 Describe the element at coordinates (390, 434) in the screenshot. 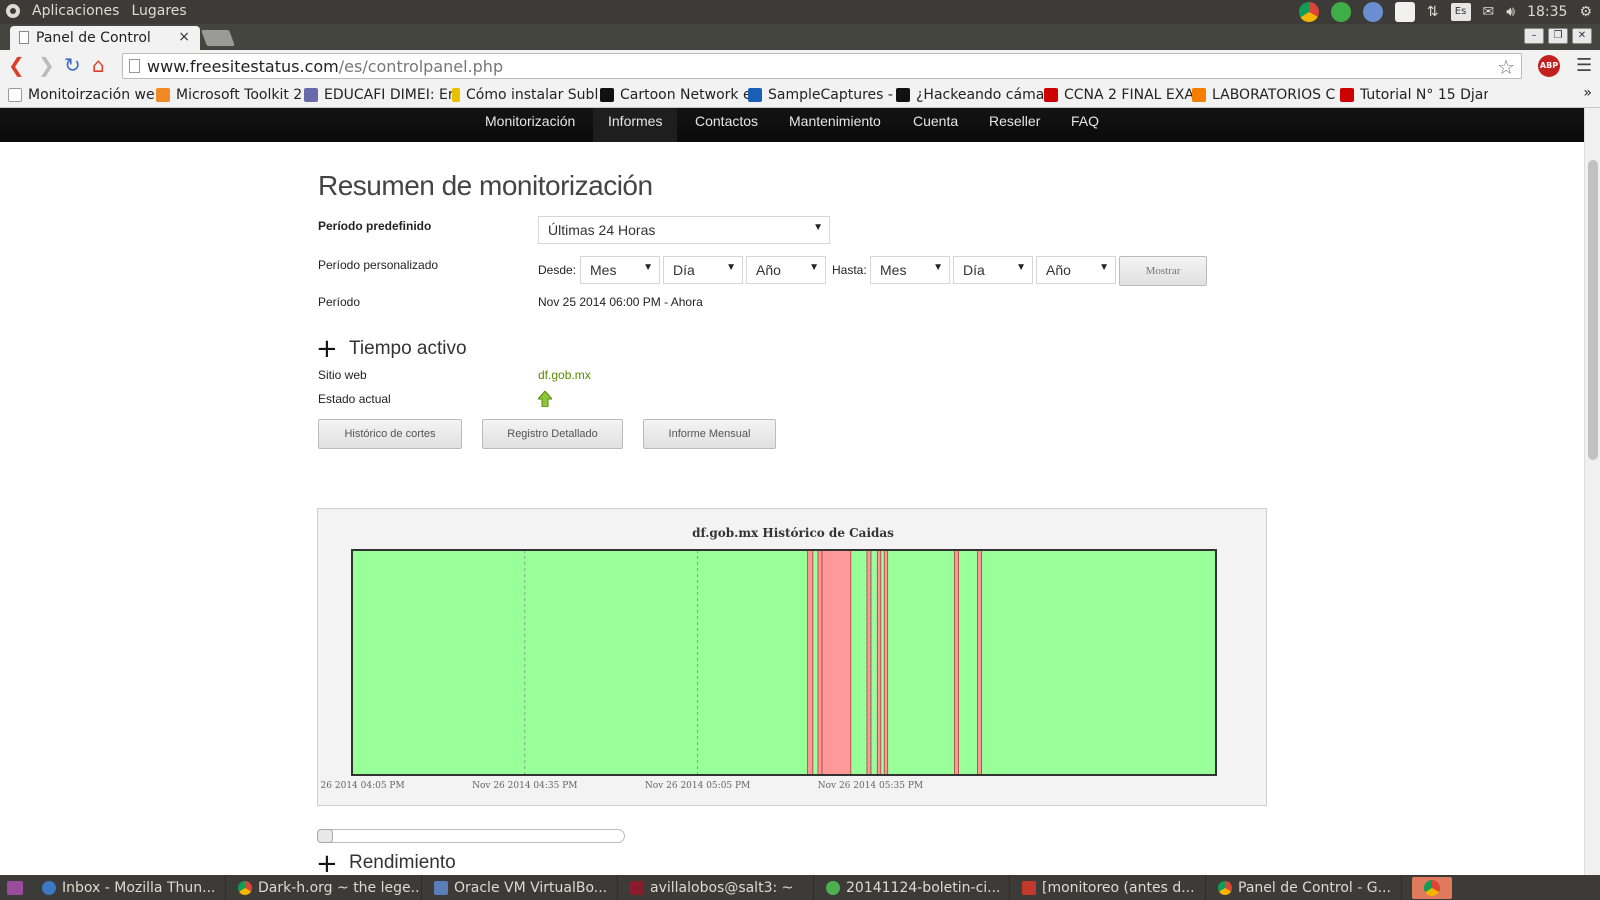

I see `outage-history-button: Histórico de cortes` at that location.